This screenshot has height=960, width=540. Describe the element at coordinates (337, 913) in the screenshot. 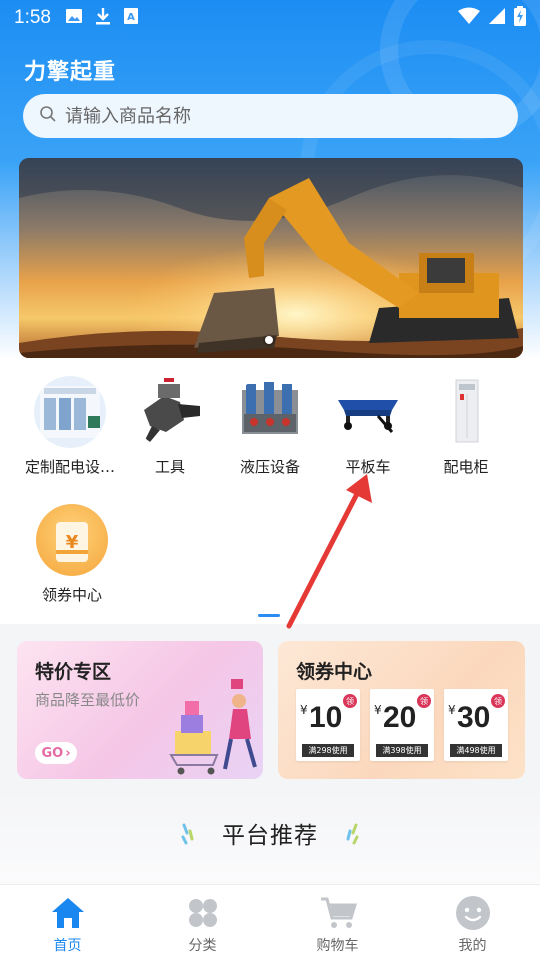

I see `cart-icon` at that location.